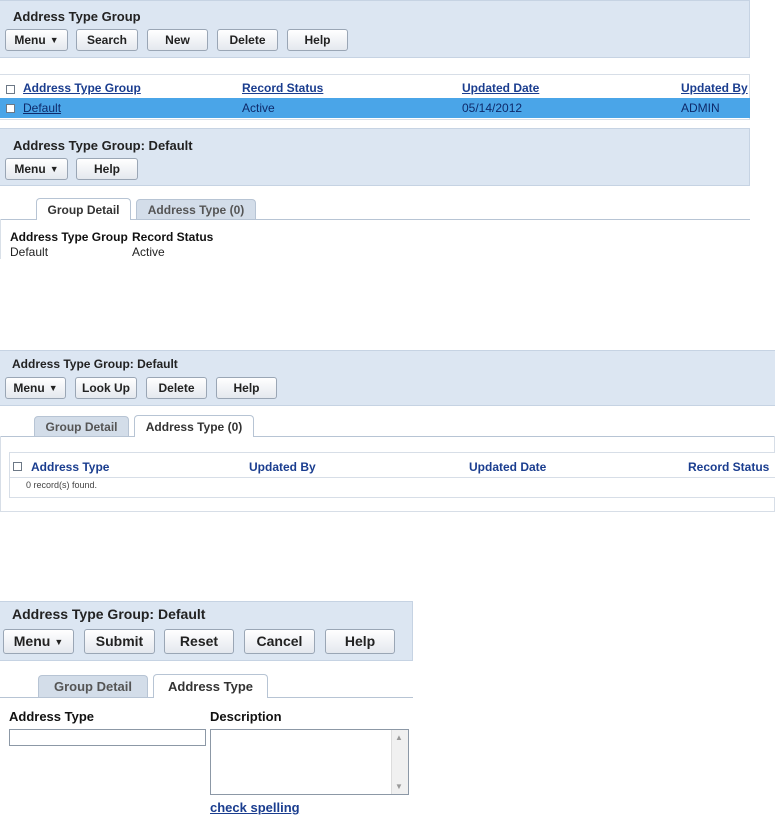 This screenshot has width=775, height=820. Describe the element at coordinates (119, 641) in the screenshot. I see `submit-button: Submit` at that location.